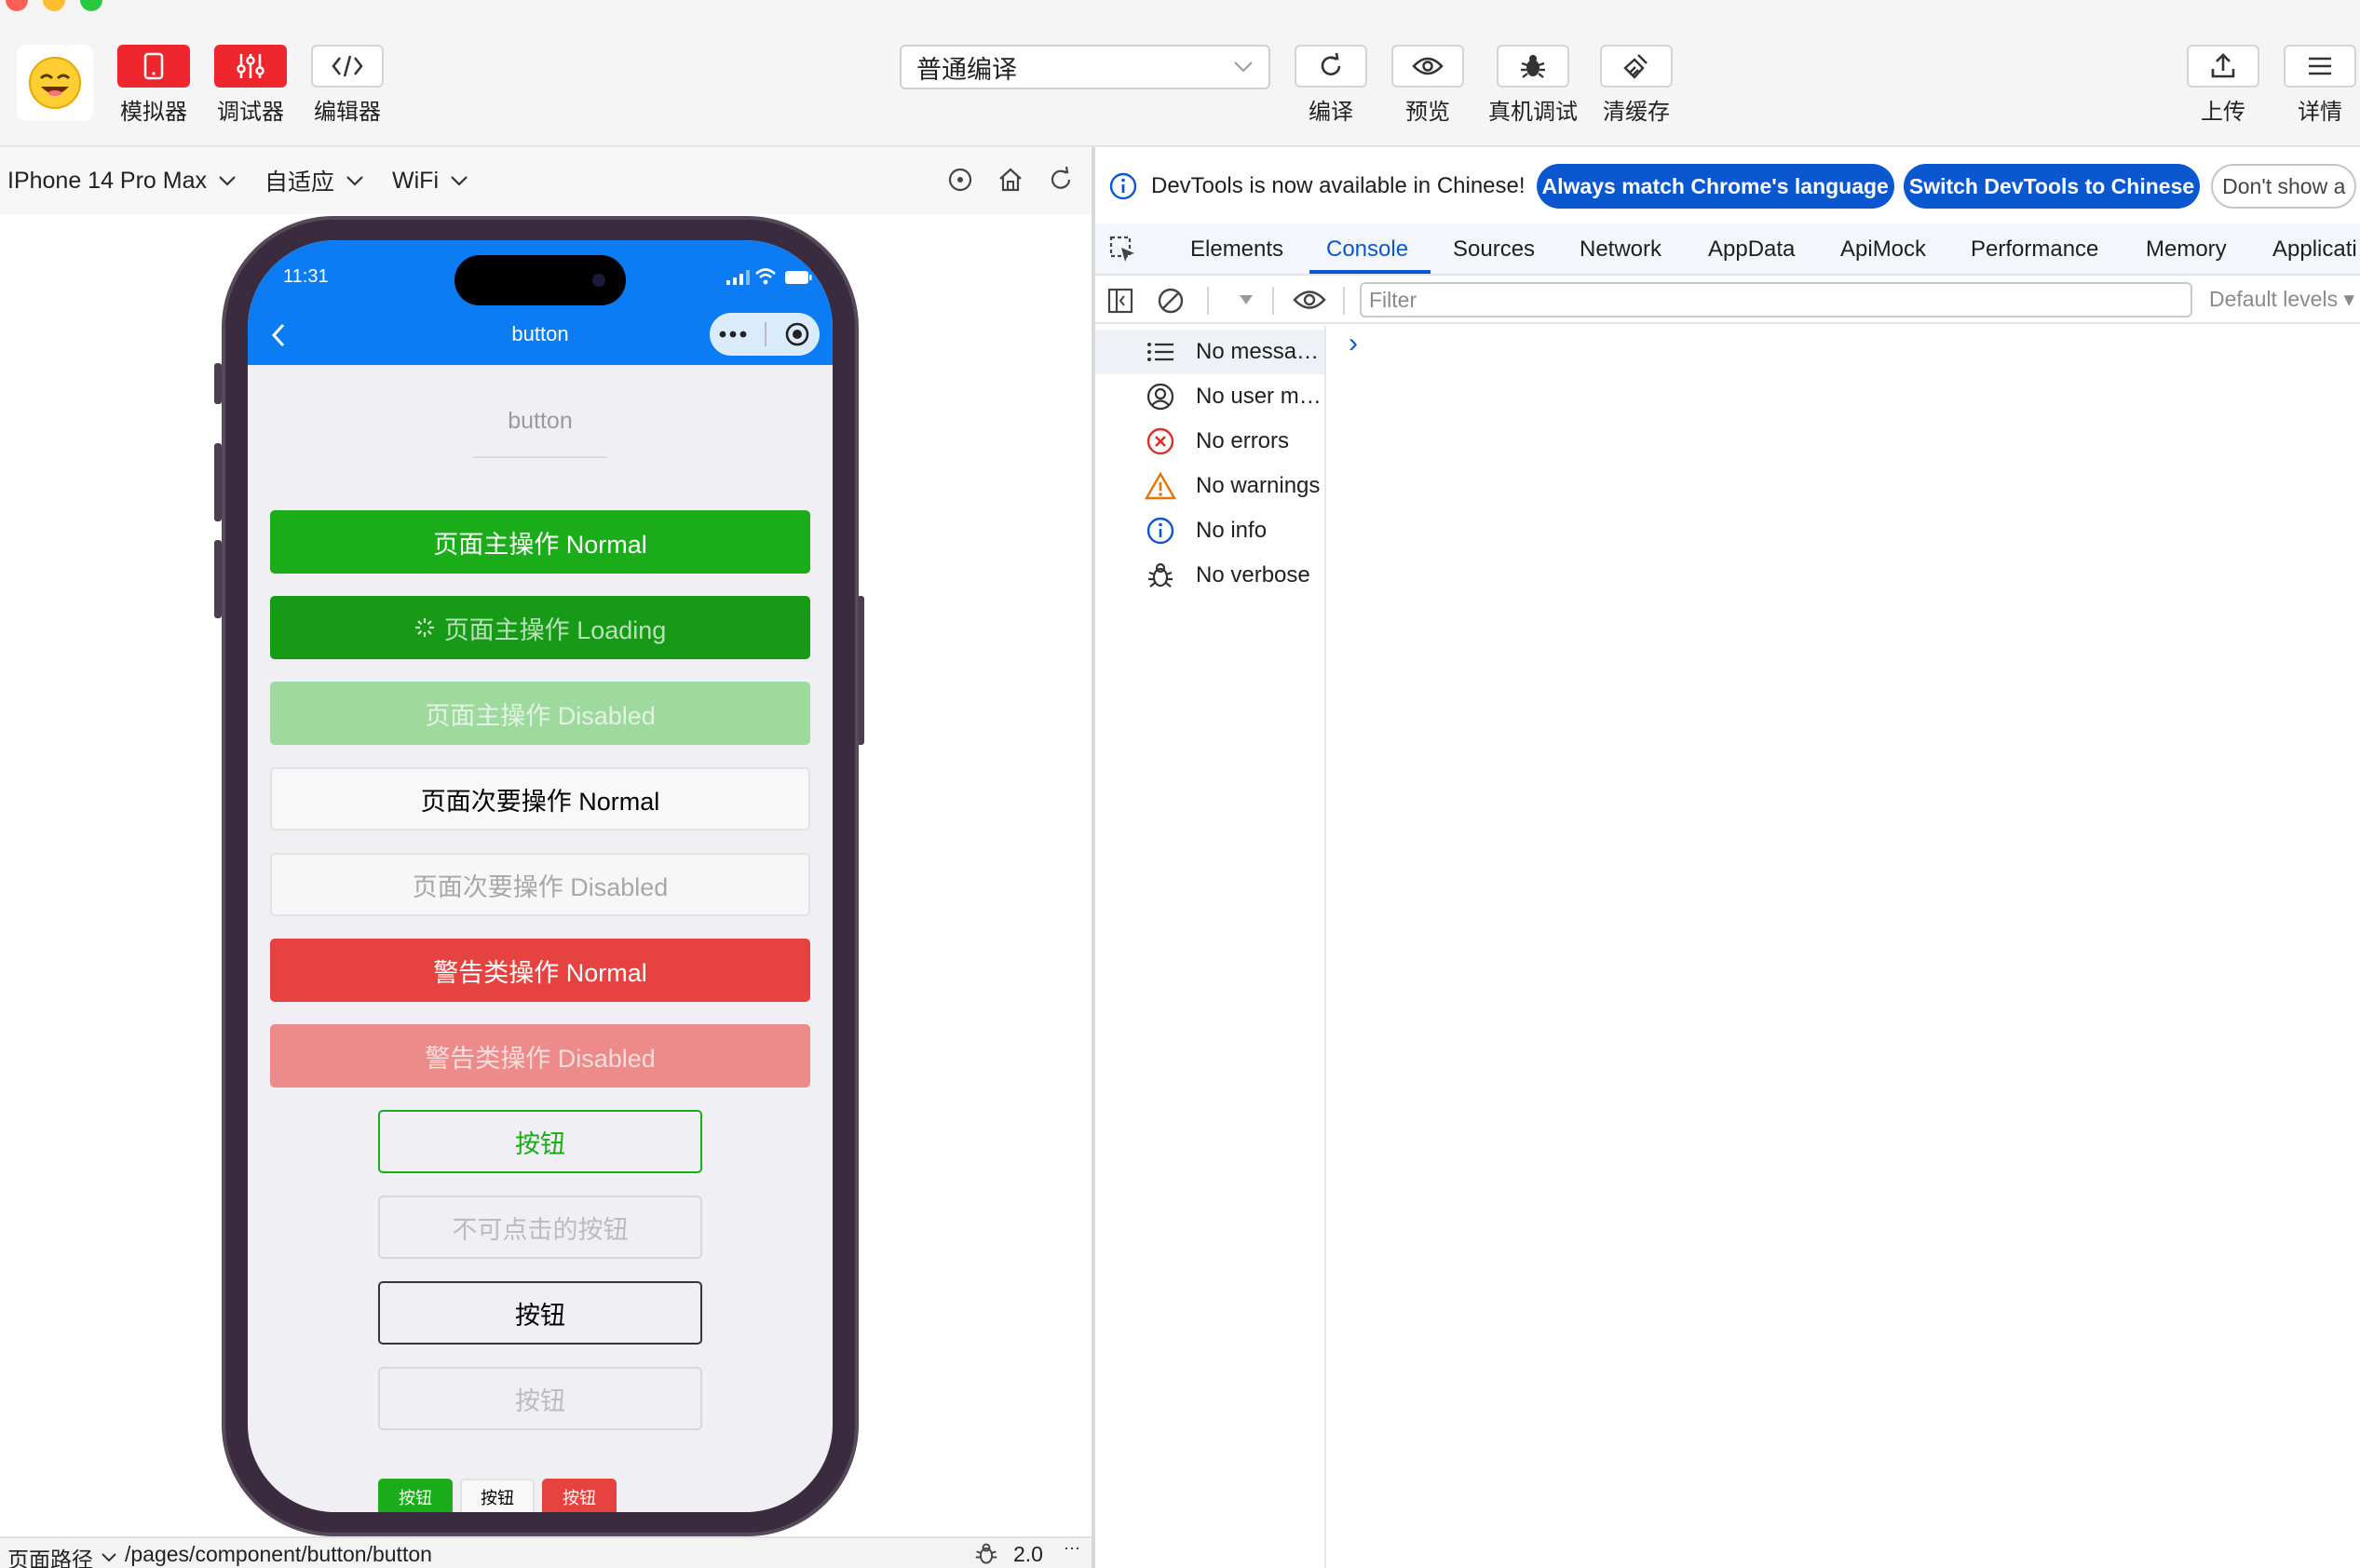 Image resolution: width=2360 pixels, height=1568 pixels. Describe the element at coordinates (1160, 397) in the screenshot. I see `user-icon` at that location.